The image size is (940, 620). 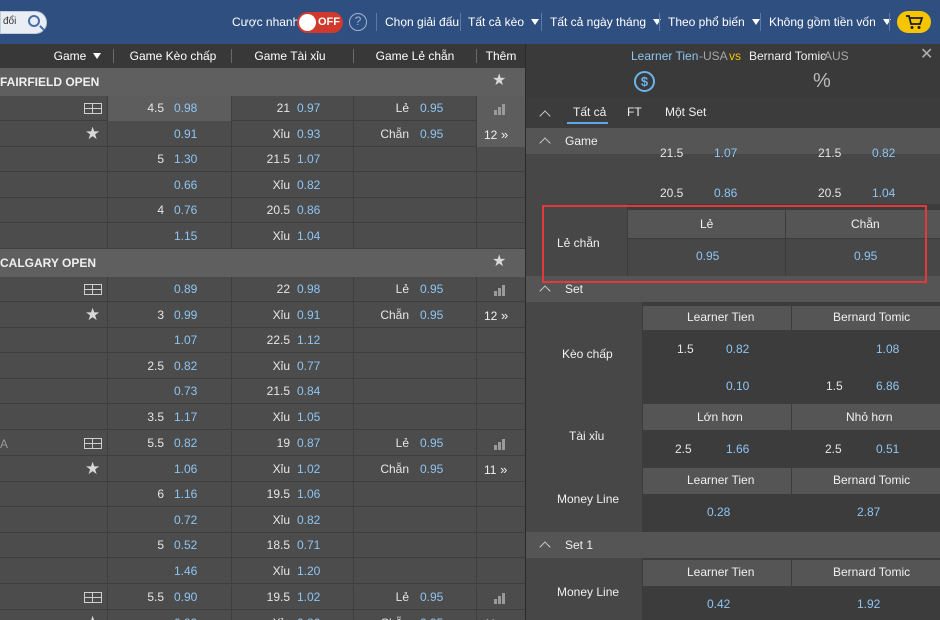 What do you see at coordinates (358, 22) in the screenshot?
I see `help-icon: ?` at bounding box center [358, 22].